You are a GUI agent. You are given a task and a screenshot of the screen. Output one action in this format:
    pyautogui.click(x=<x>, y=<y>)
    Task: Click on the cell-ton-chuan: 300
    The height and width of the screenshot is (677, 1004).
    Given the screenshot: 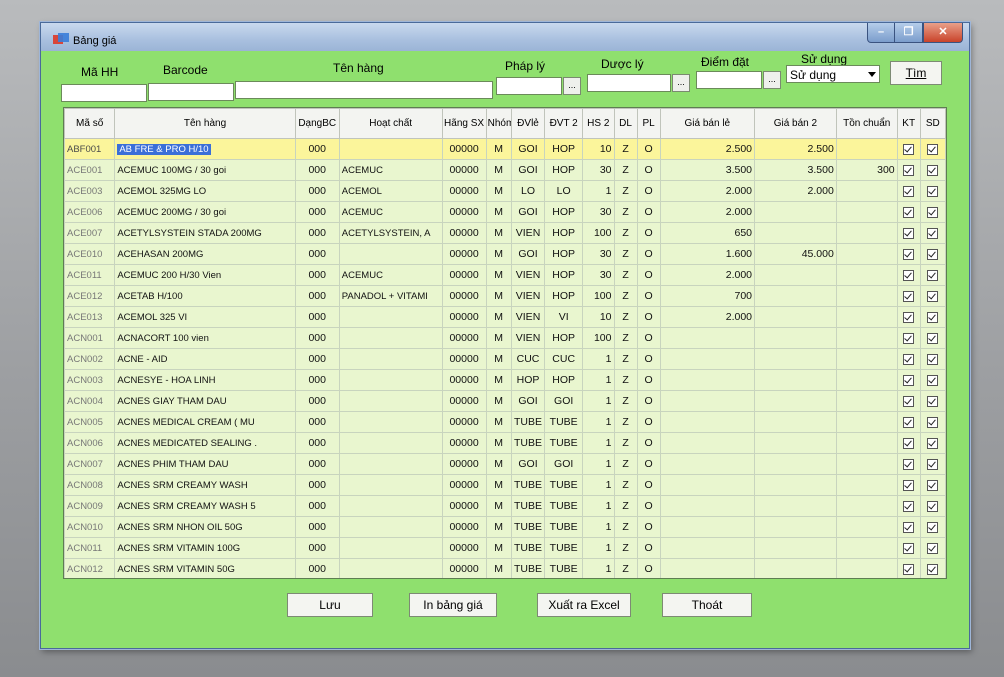 What is the action you would take?
    pyautogui.click(x=866, y=170)
    